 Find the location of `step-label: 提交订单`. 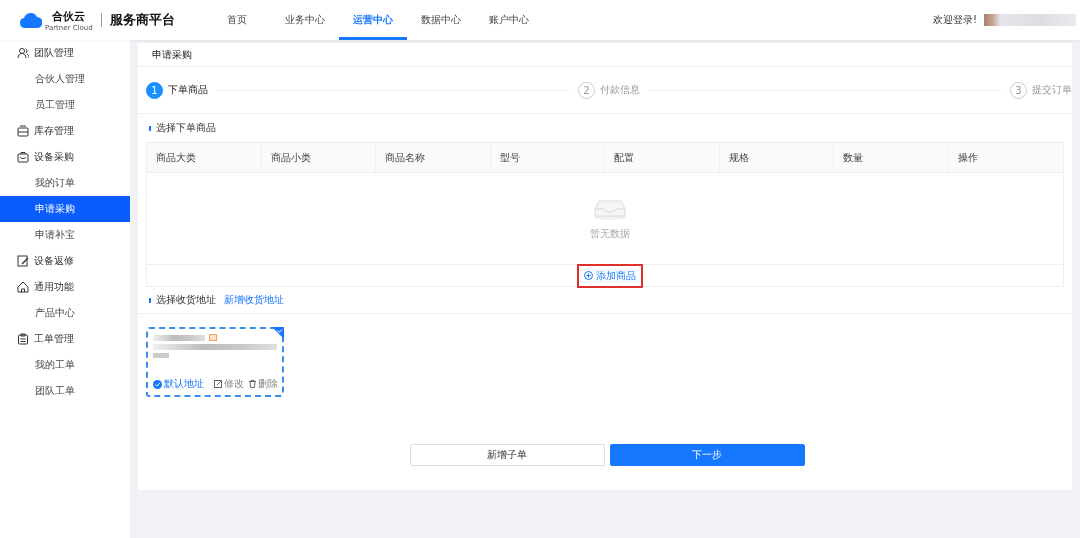

step-label: 提交订单 is located at coordinates (1052, 90).